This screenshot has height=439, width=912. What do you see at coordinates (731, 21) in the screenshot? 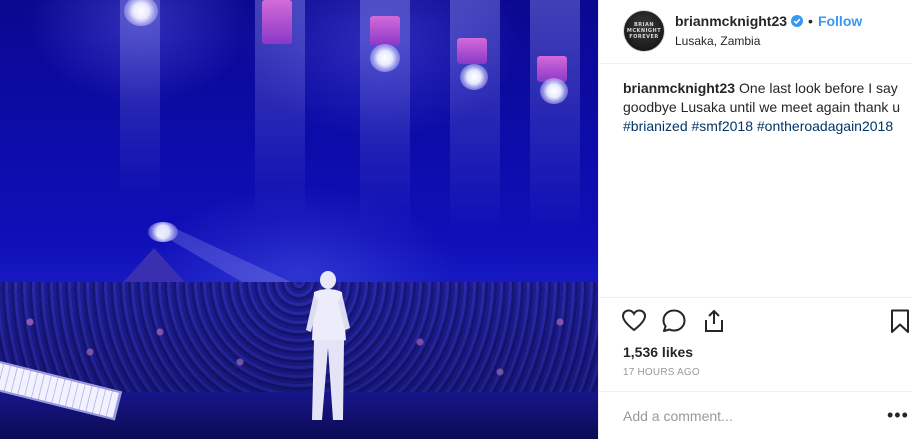
I see `username-link: brianmcknight23` at bounding box center [731, 21].